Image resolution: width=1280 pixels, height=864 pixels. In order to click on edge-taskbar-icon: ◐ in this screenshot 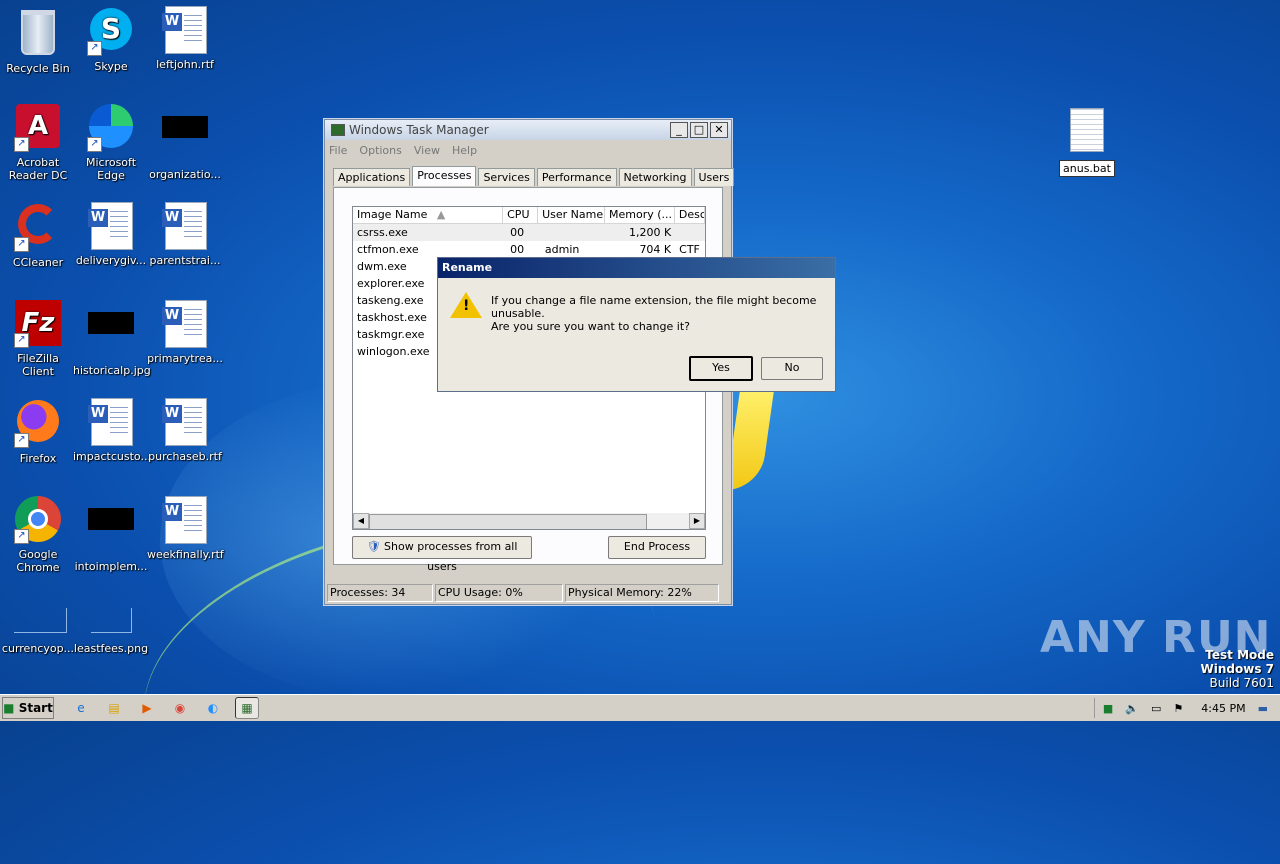, I will do `click(213, 708)`.